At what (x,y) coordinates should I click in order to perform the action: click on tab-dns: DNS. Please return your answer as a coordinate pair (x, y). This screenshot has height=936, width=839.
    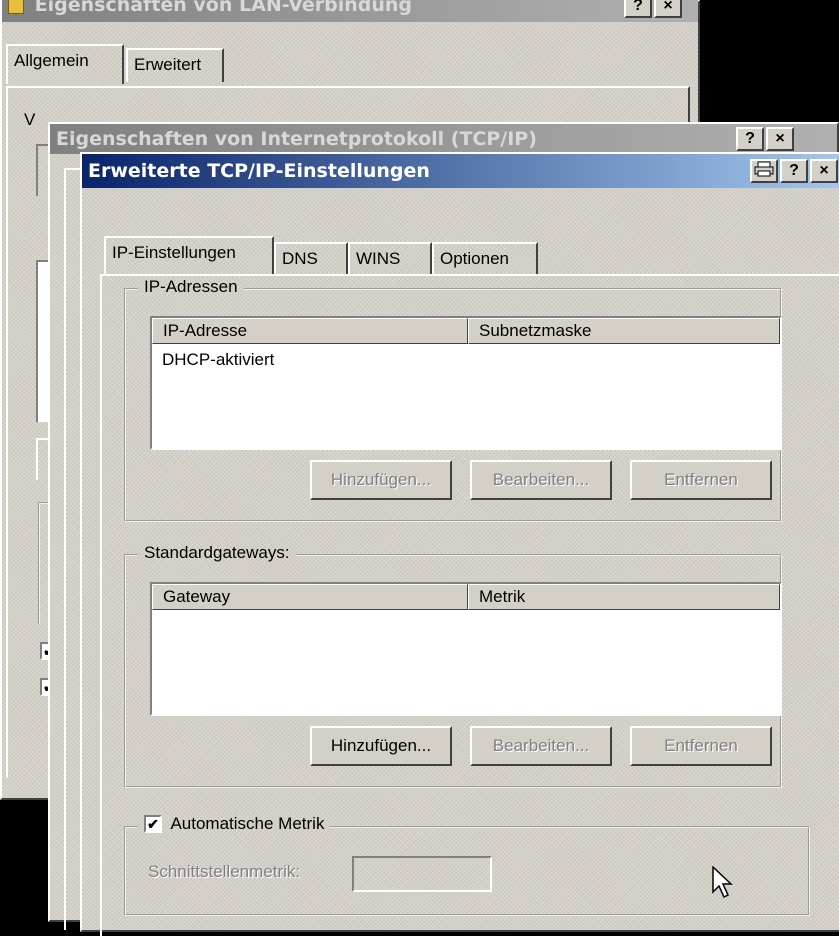
    Looking at the image, I should click on (311, 259).